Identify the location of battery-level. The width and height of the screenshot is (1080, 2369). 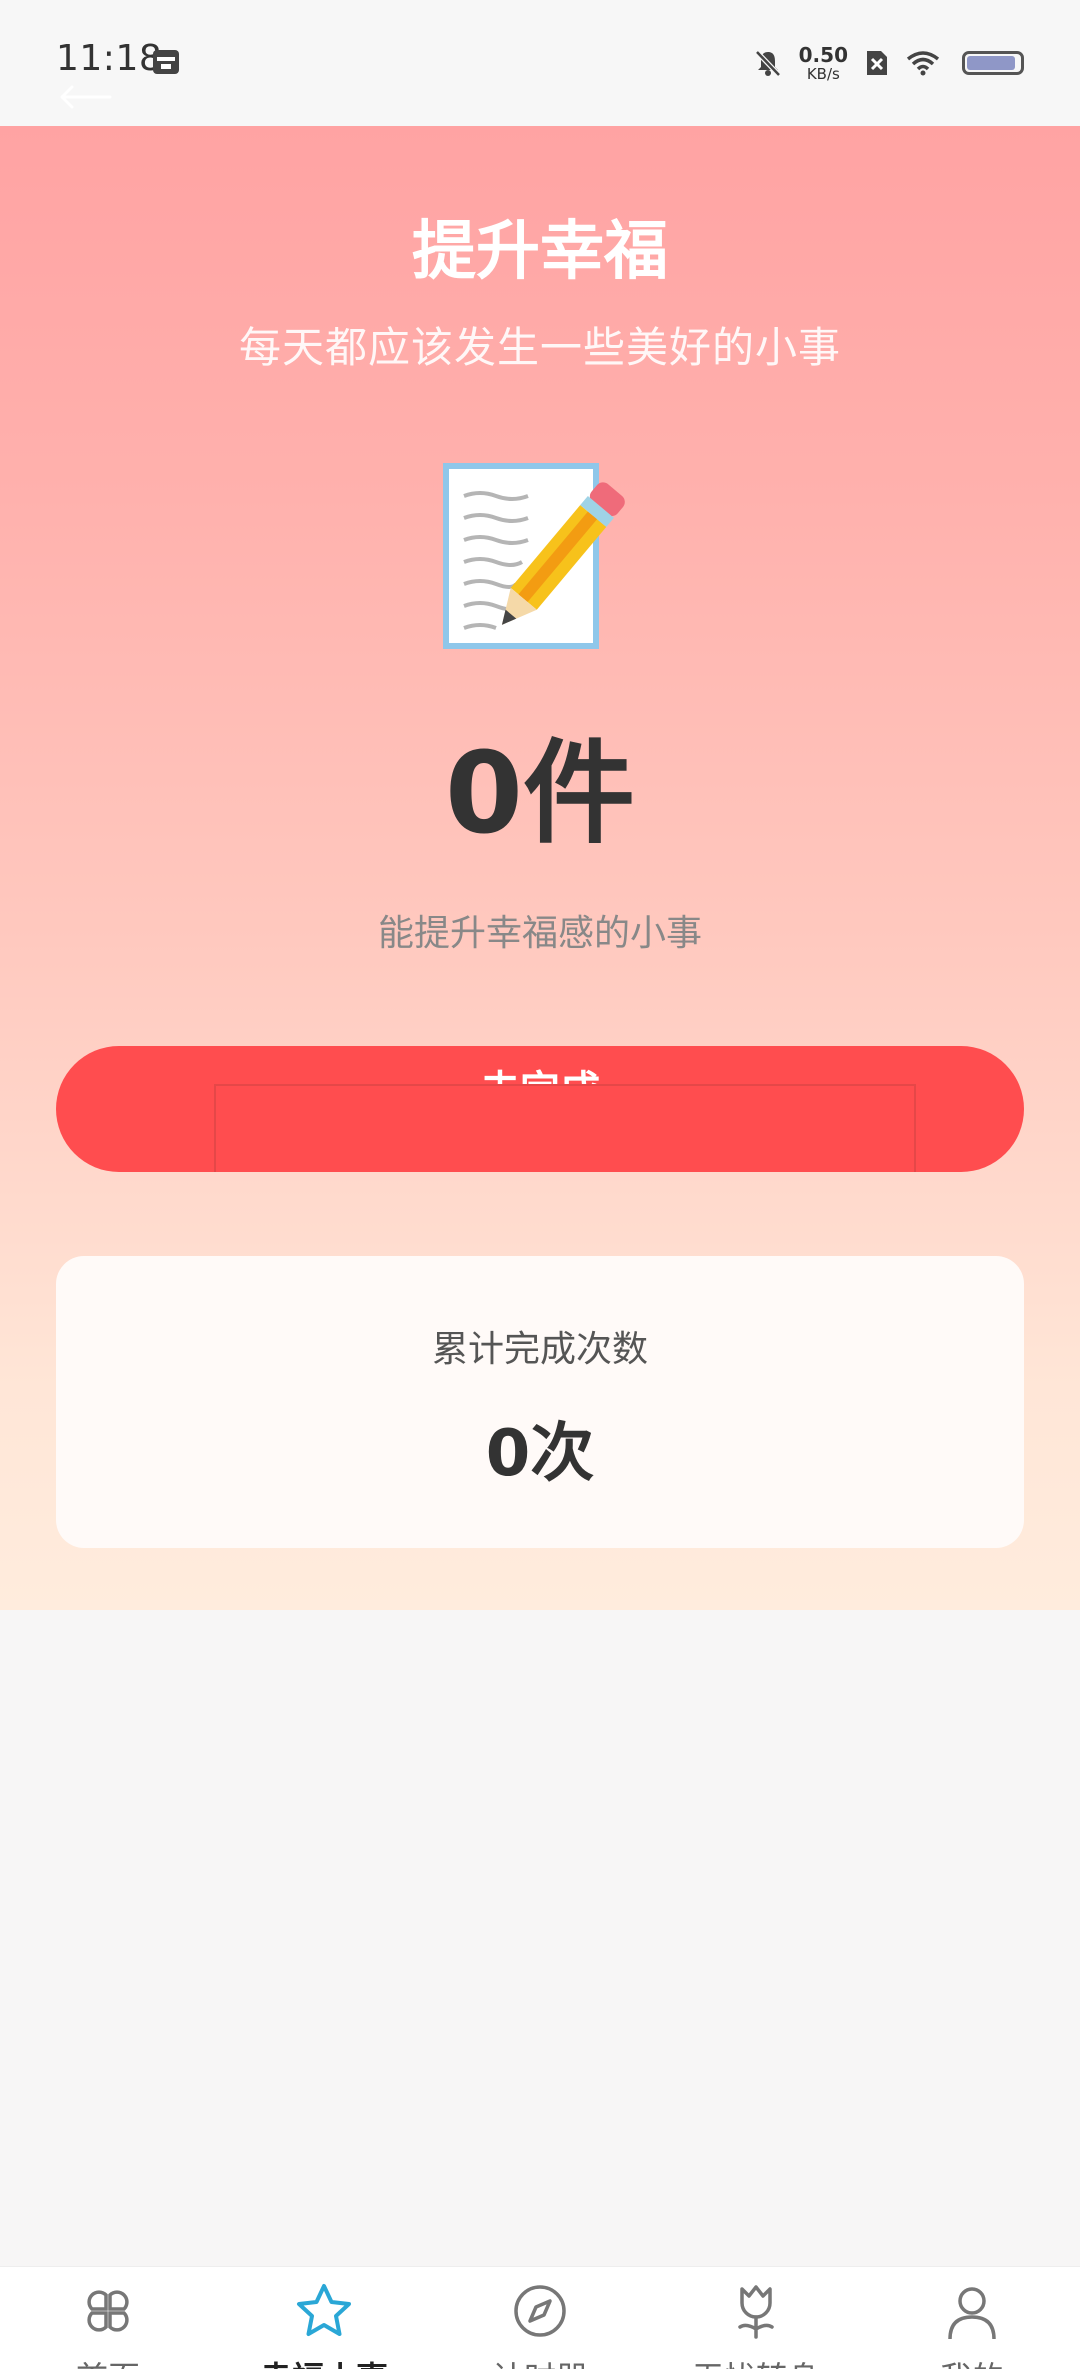
(991, 63).